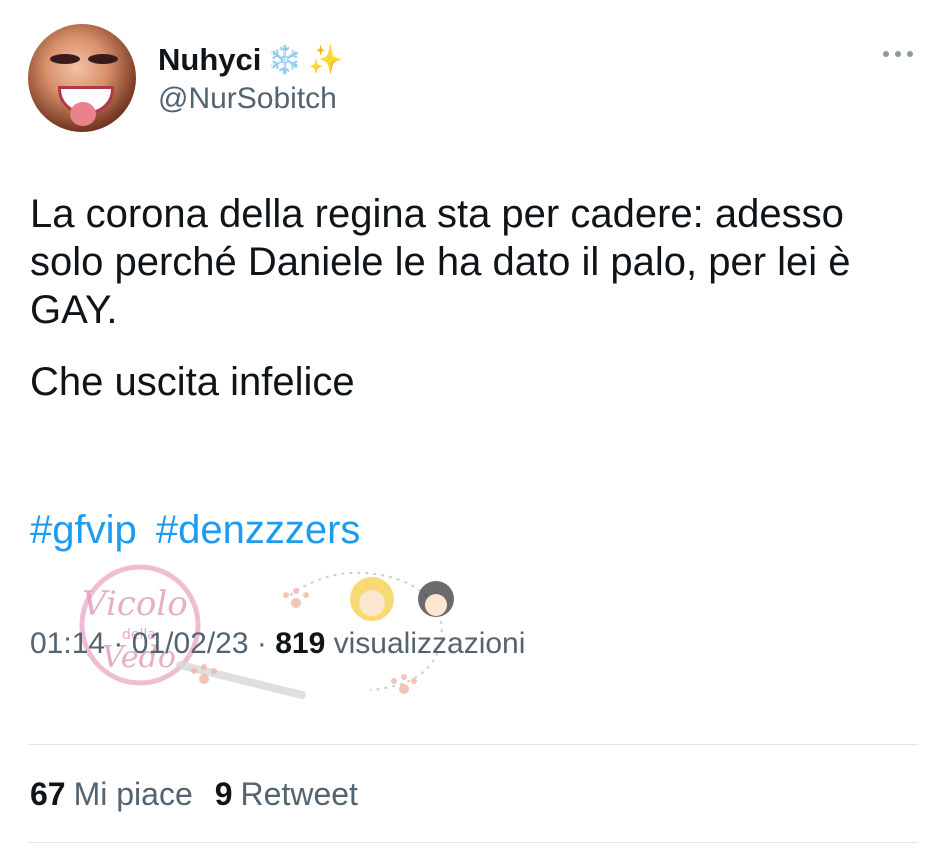 The image size is (946, 868). I want to click on name-row: Nuhyci ❄️ ✨, so click(250, 60).